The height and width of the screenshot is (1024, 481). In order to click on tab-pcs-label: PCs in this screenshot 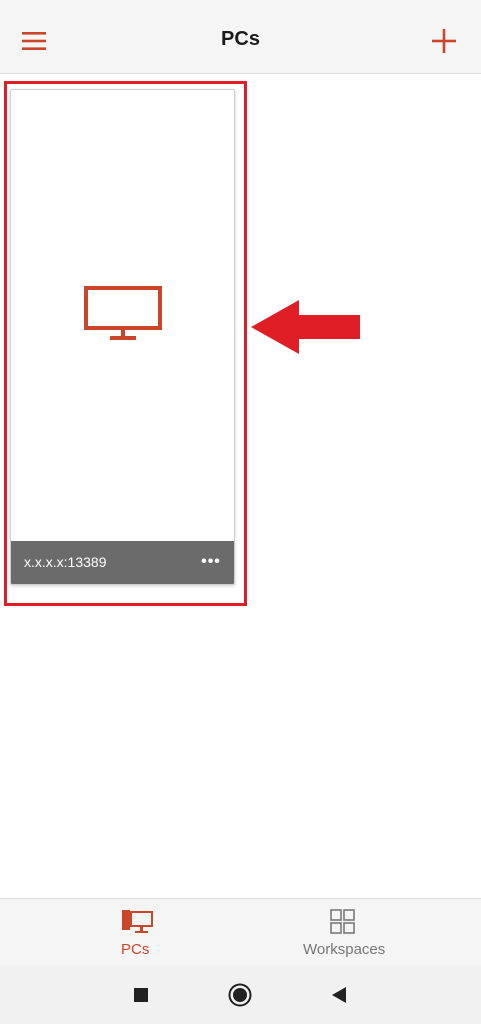, I will do `click(135, 949)`.